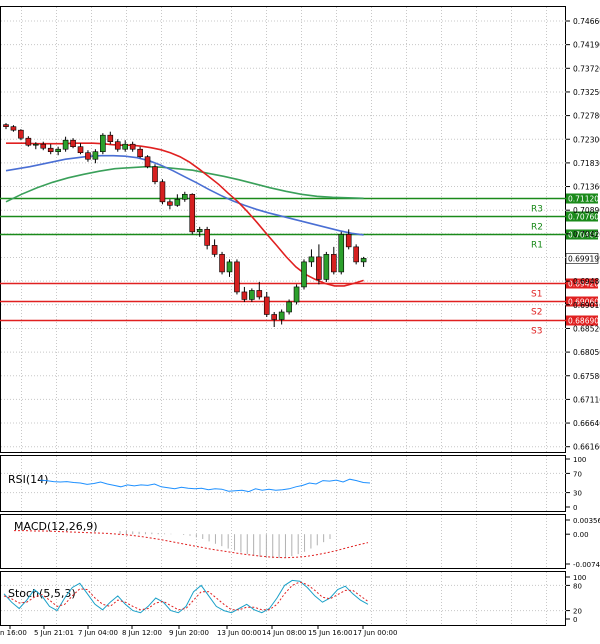 The width and height of the screenshot is (600, 644). Describe the element at coordinates (579, 578) in the screenshot. I see `stoch-tick-label: 100` at that location.